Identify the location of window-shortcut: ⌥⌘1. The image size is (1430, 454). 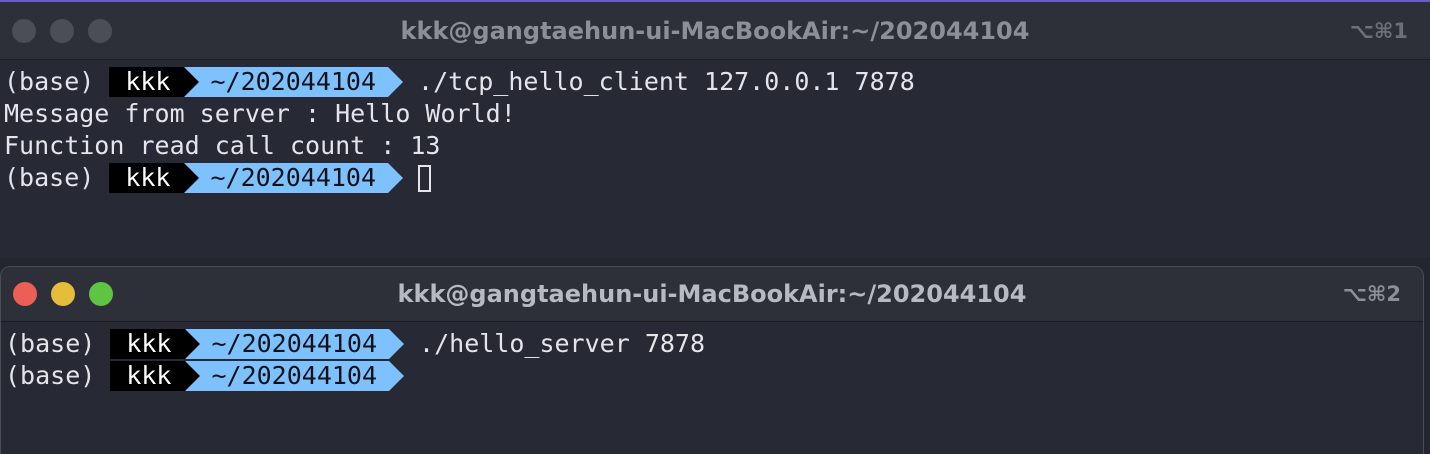
(1378, 30).